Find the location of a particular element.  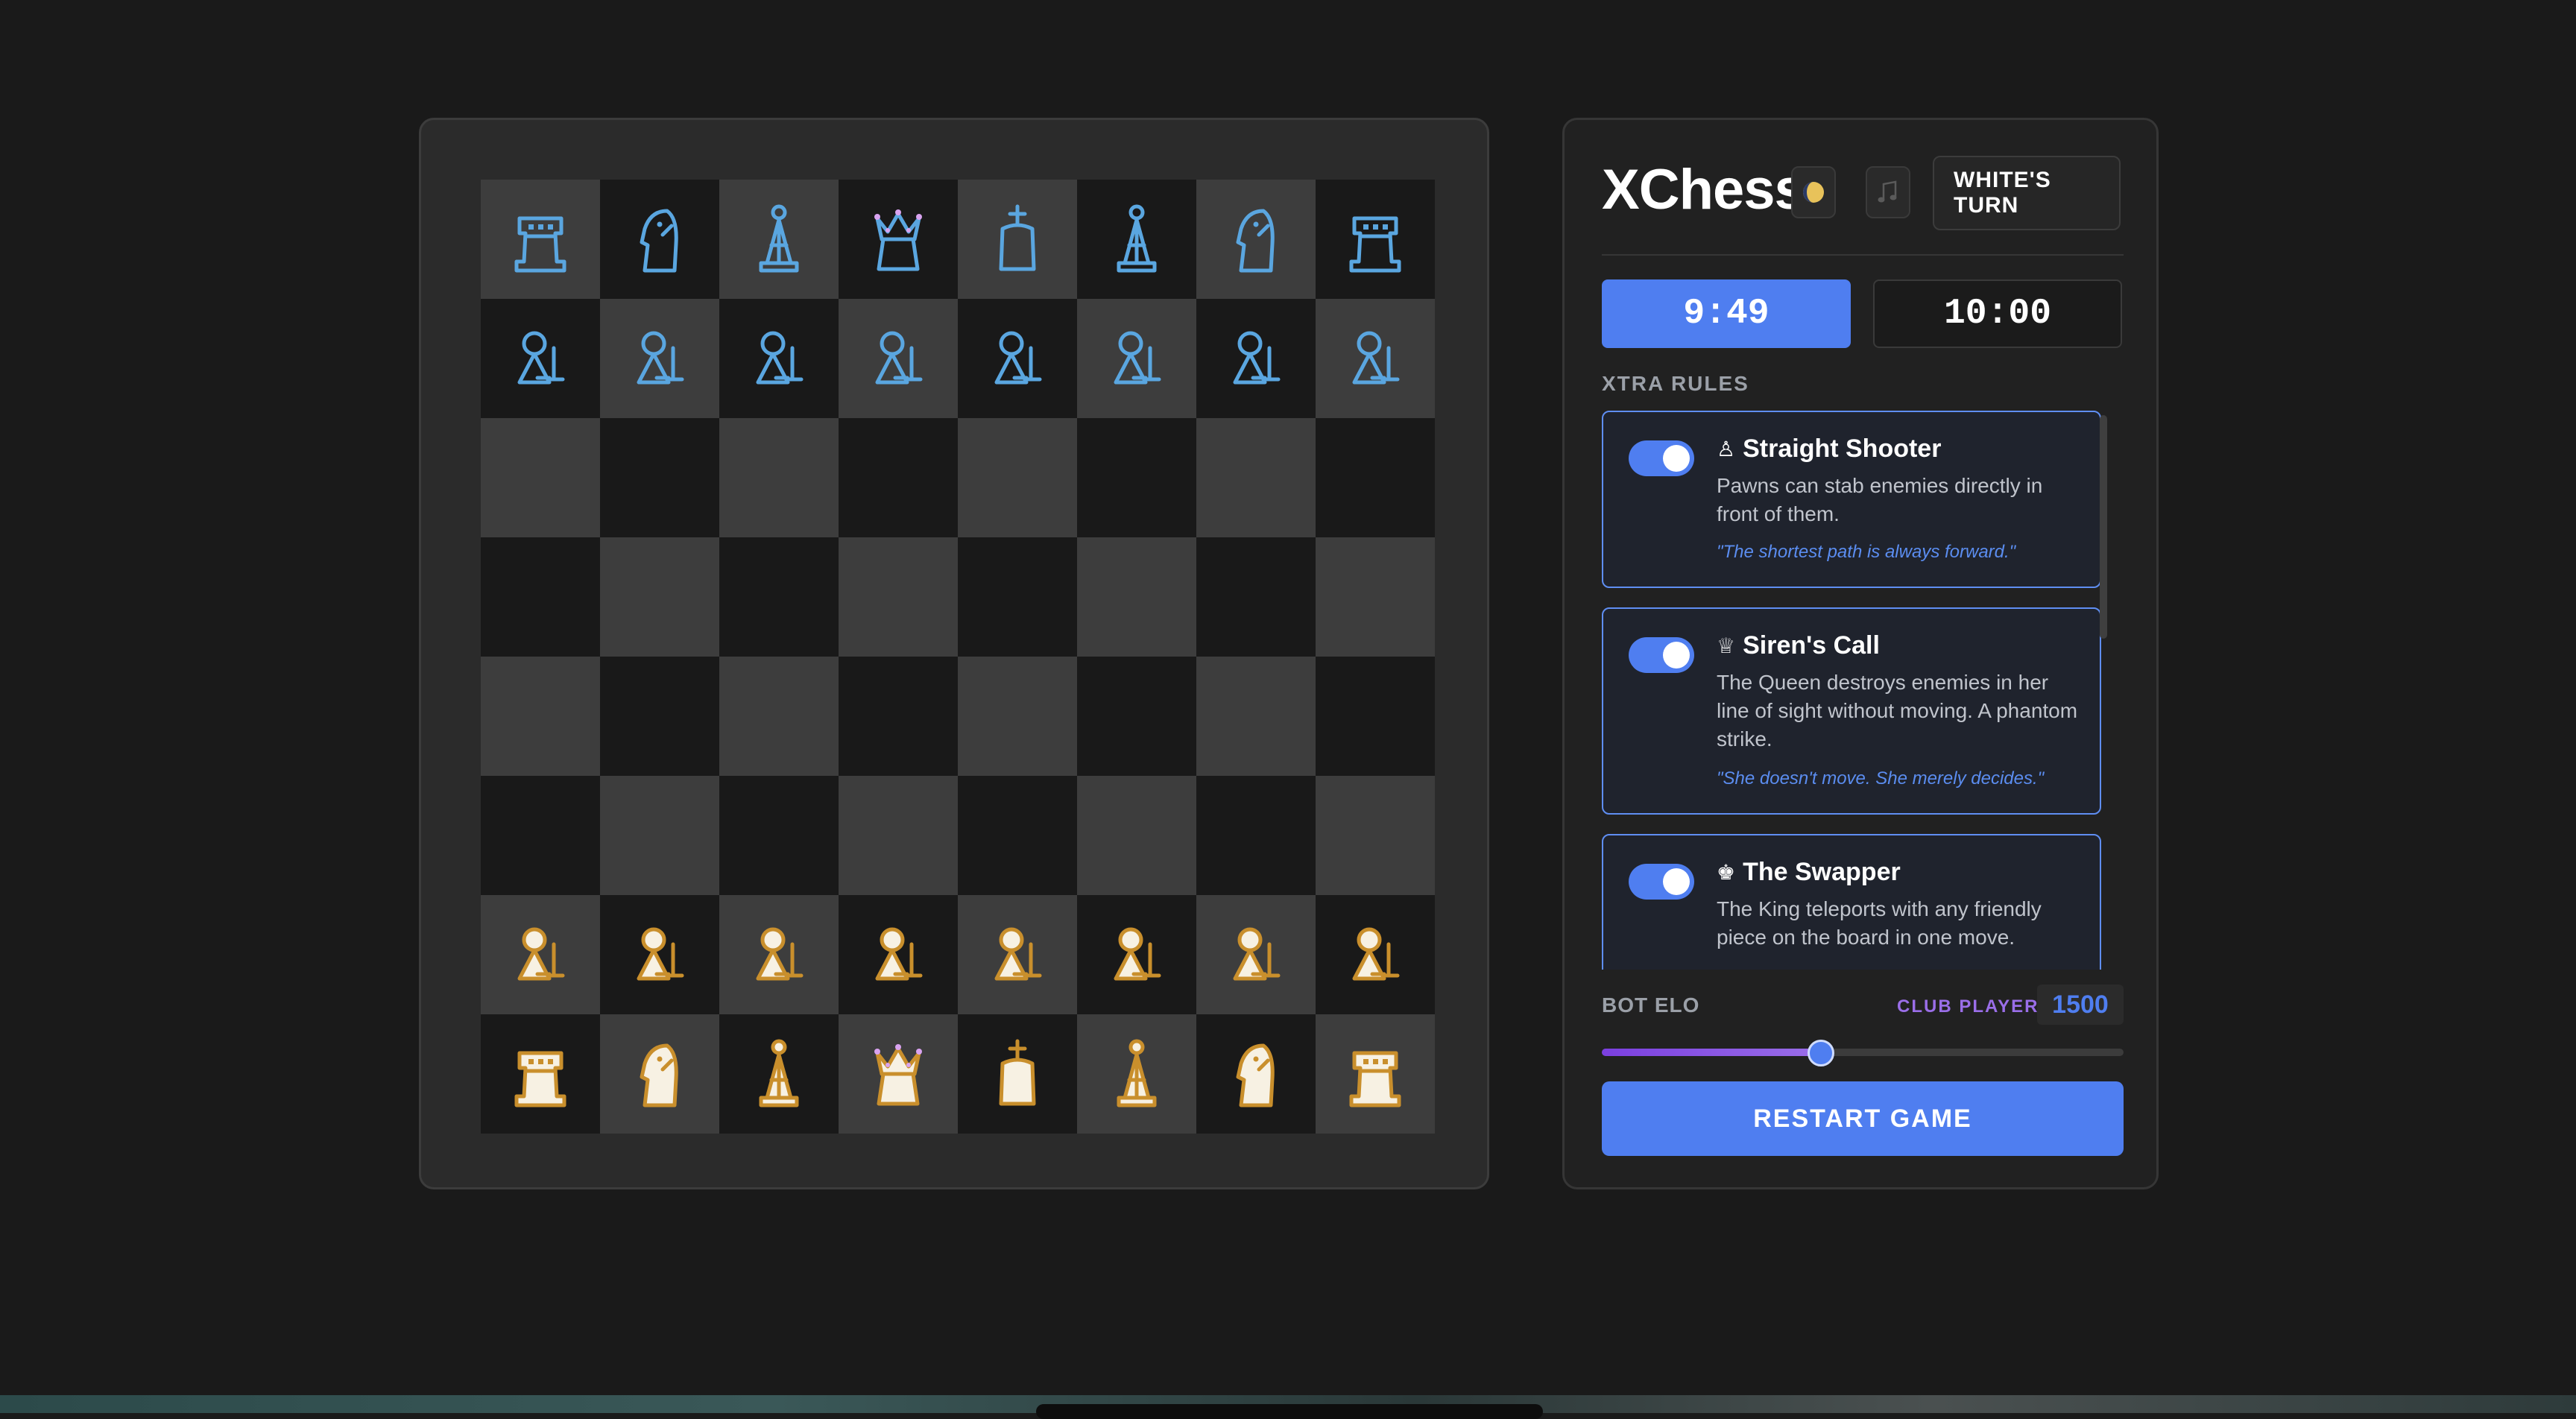

black-rook-icon is located at coordinates (1375, 239).